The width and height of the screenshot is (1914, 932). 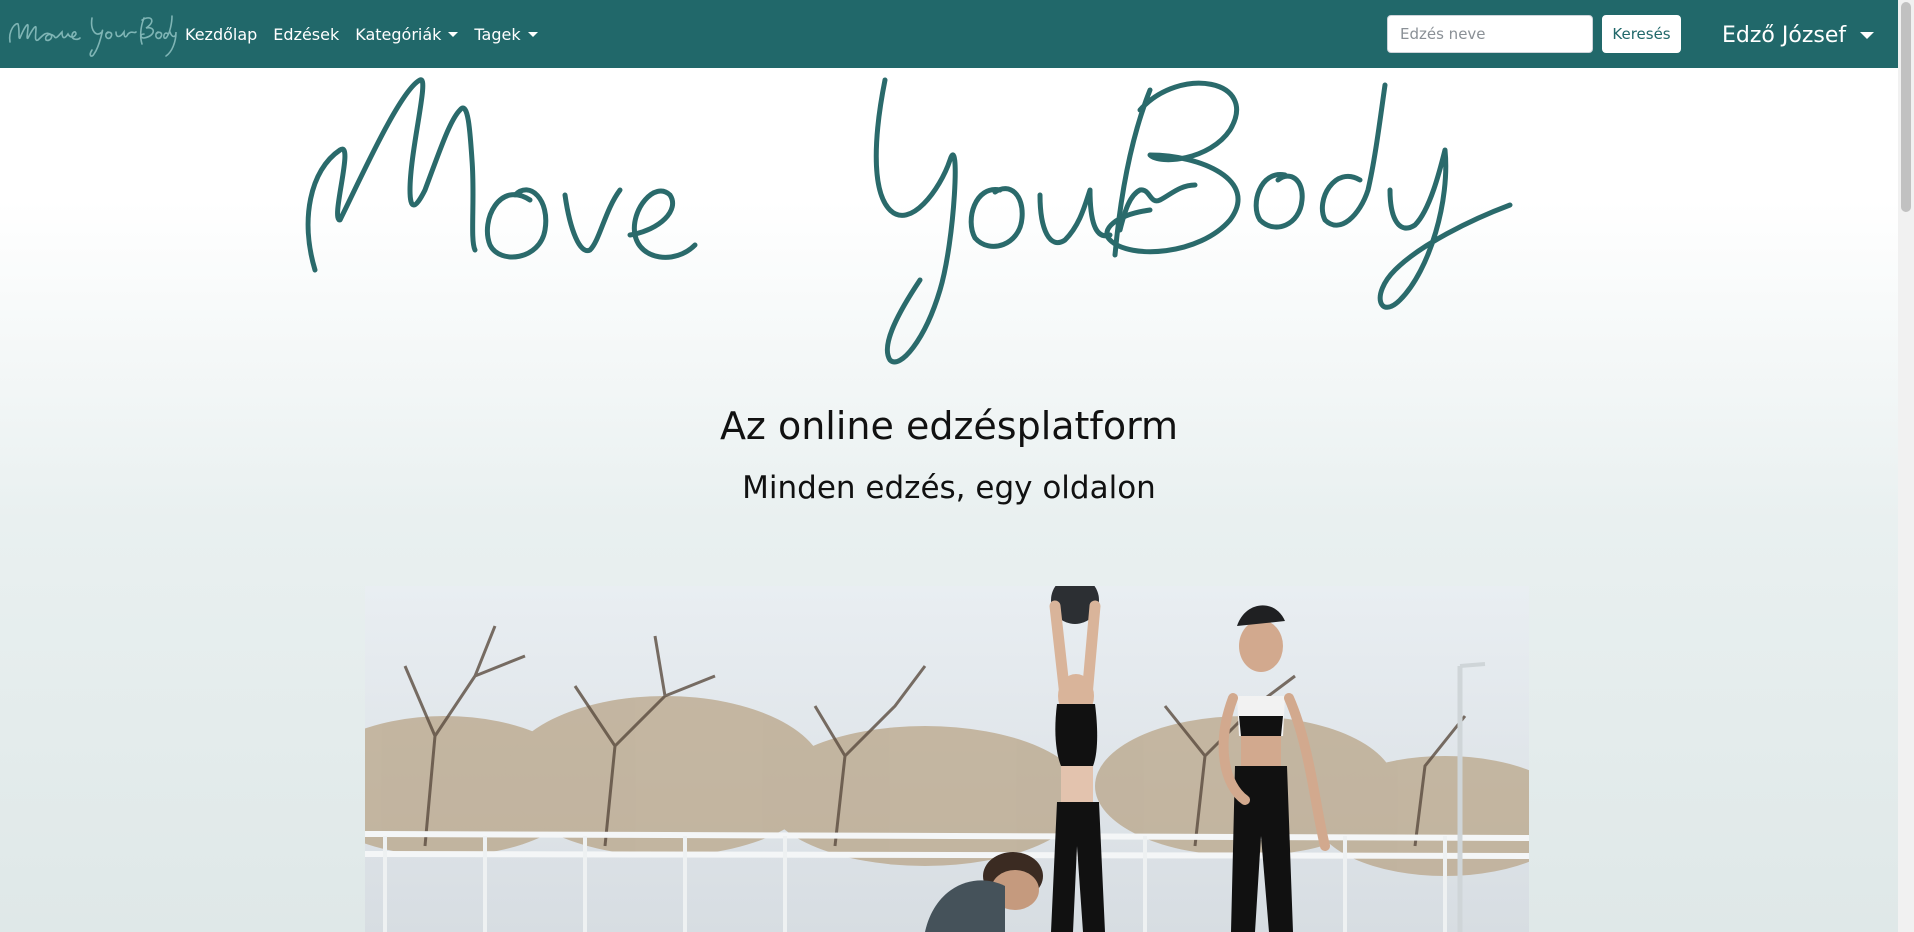 I want to click on scrollbar-thumb, so click(x=1906, y=107).